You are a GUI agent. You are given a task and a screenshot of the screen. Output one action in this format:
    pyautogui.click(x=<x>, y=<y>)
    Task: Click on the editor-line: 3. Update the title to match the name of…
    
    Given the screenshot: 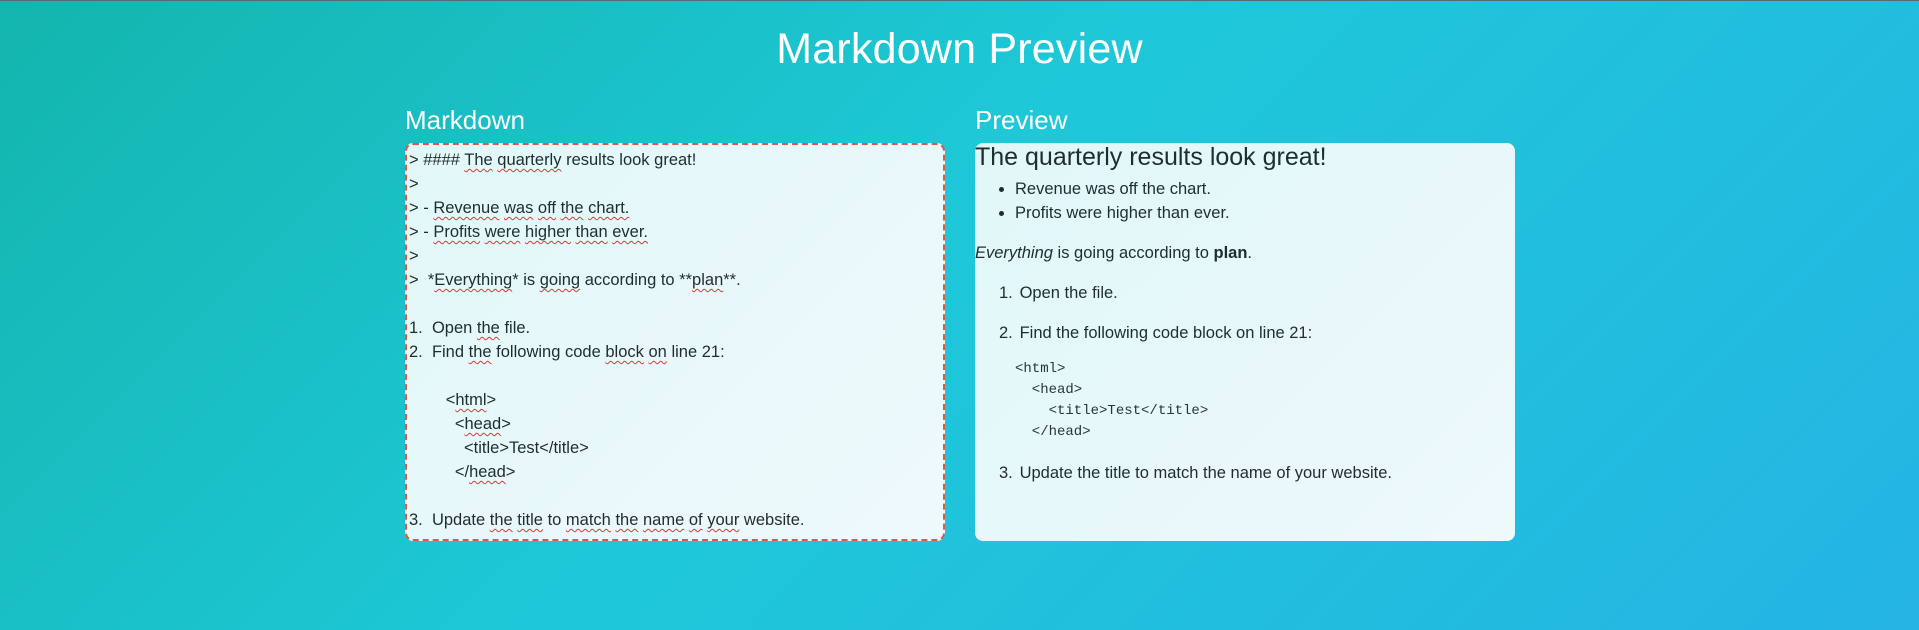 What is the action you would take?
    pyautogui.click(x=607, y=520)
    